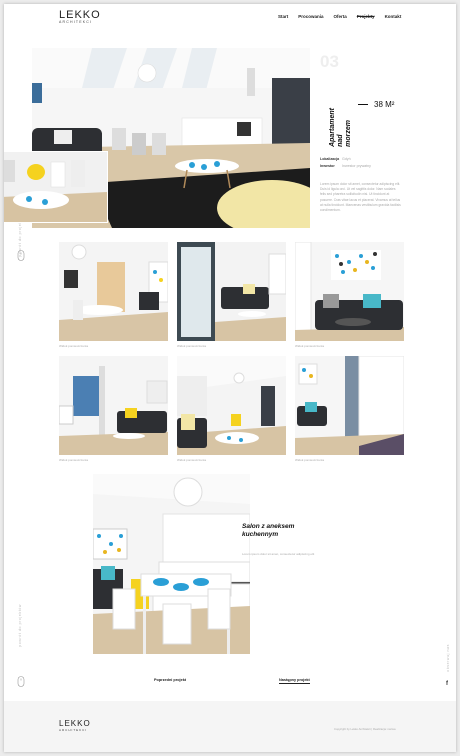 This screenshot has height=756, width=460. I want to click on feature-title-line1: Salon z aneksem, so click(268, 526).